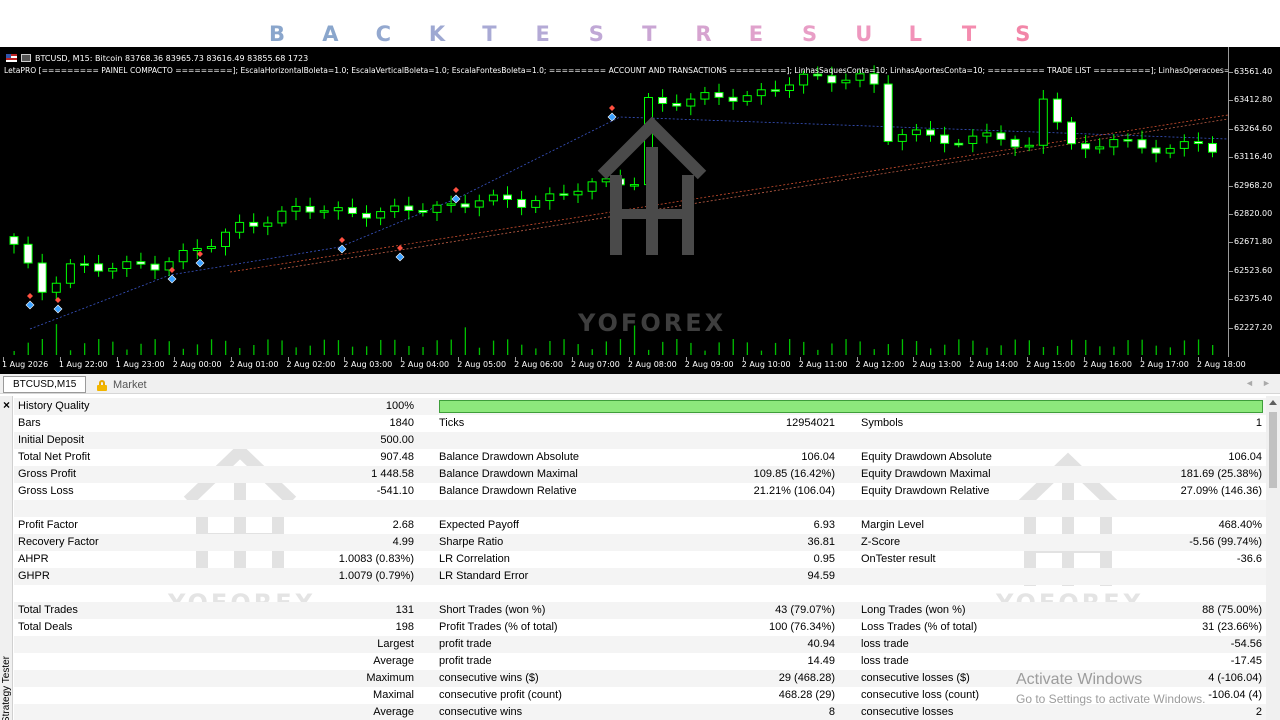 The height and width of the screenshot is (720, 1280). I want to click on watermark-logo-chart: YOFOREX, so click(650, 227).